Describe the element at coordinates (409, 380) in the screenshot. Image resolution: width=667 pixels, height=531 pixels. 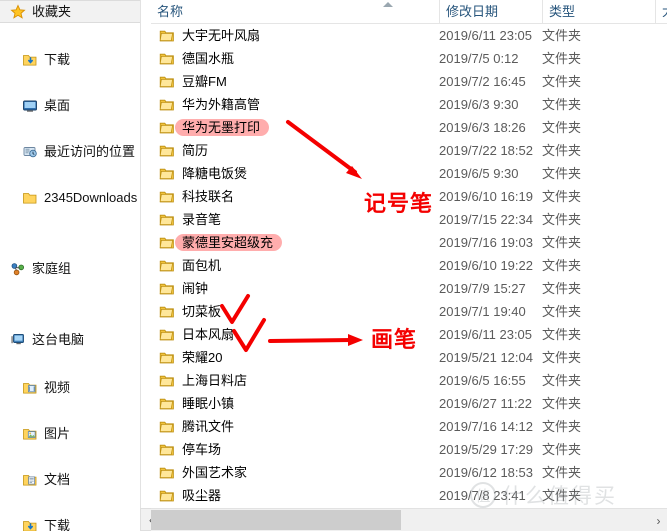
I see `table-row: 上海日料店 2019/6/5 16:55 文件夹` at that location.